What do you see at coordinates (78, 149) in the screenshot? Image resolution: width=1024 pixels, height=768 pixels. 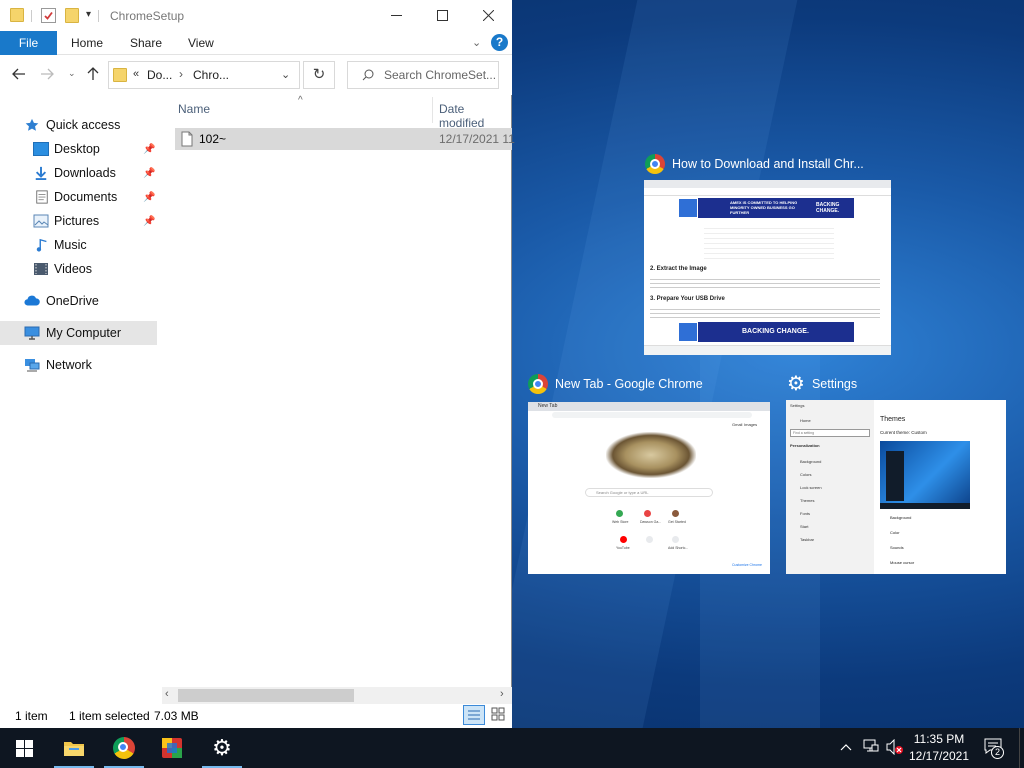 I see `nav-desktop: Desktop 📌` at bounding box center [78, 149].